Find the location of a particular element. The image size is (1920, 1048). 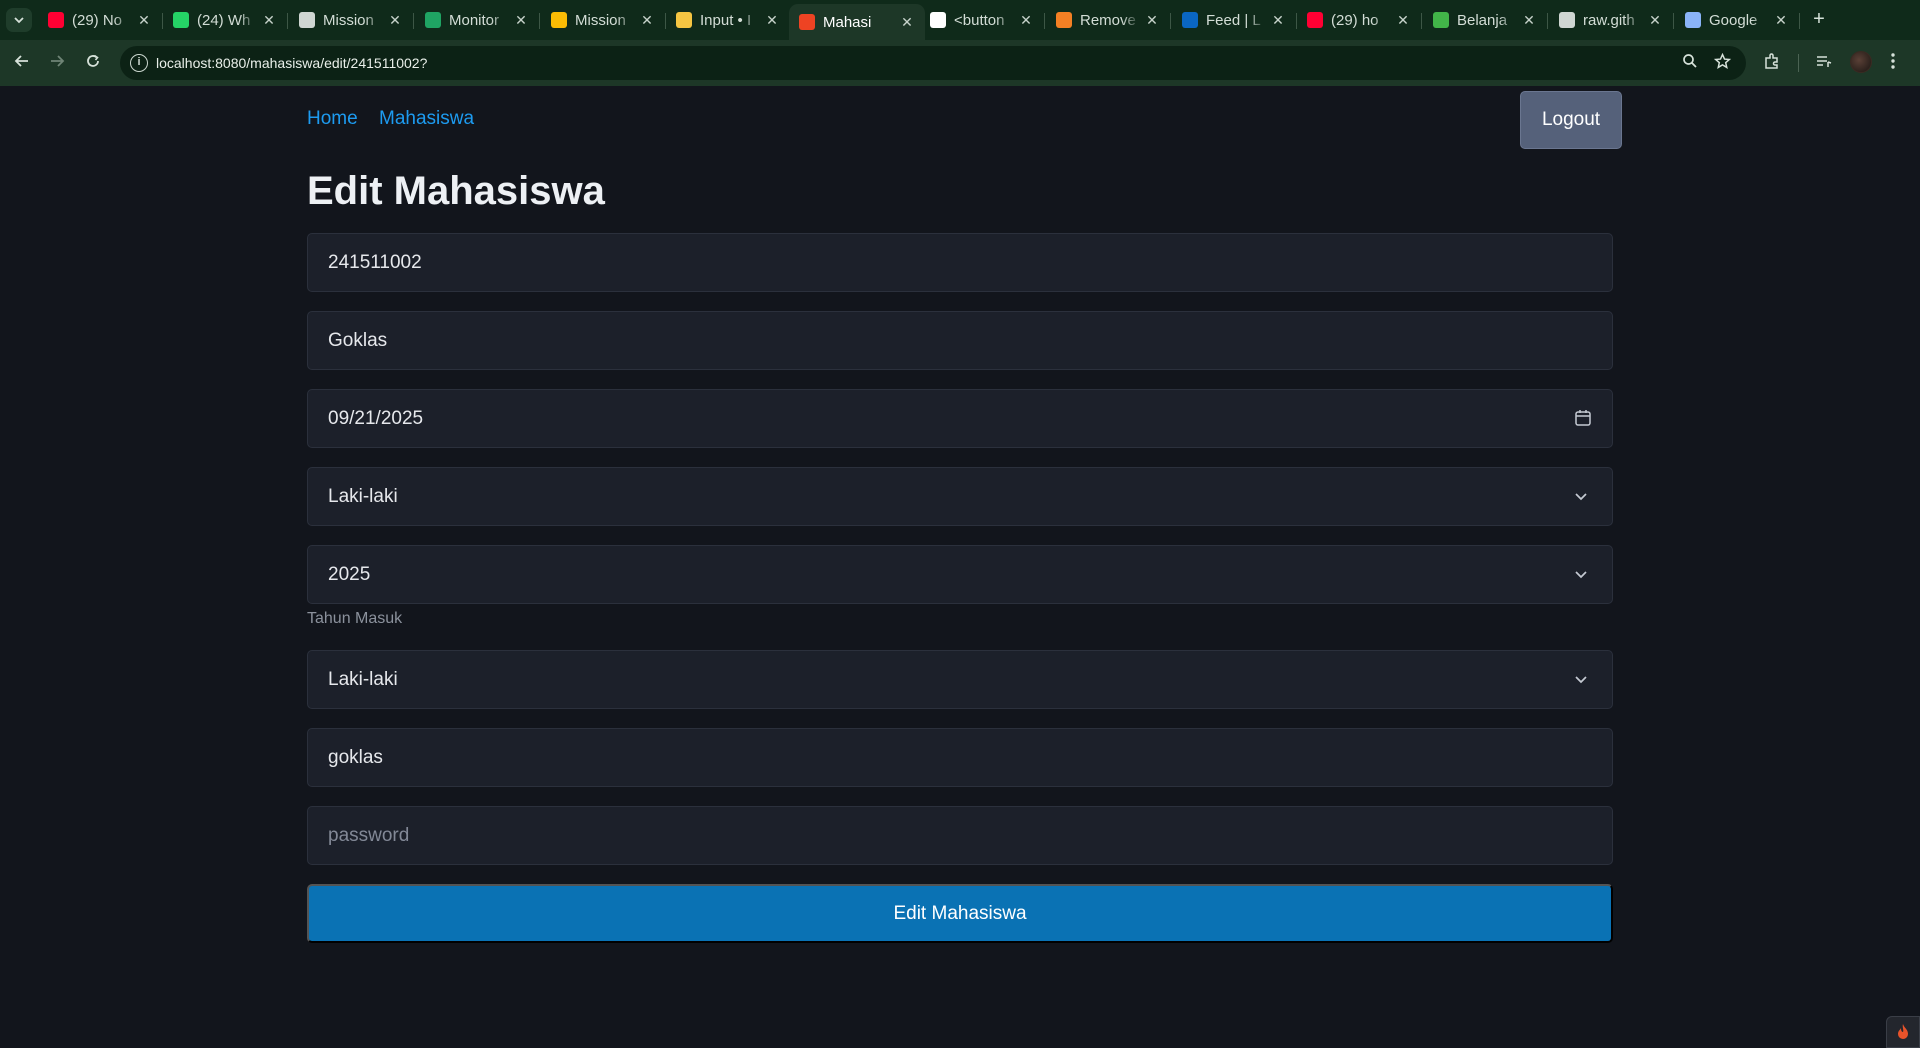

tahun-masuk-value: 2025 is located at coordinates (349, 574).